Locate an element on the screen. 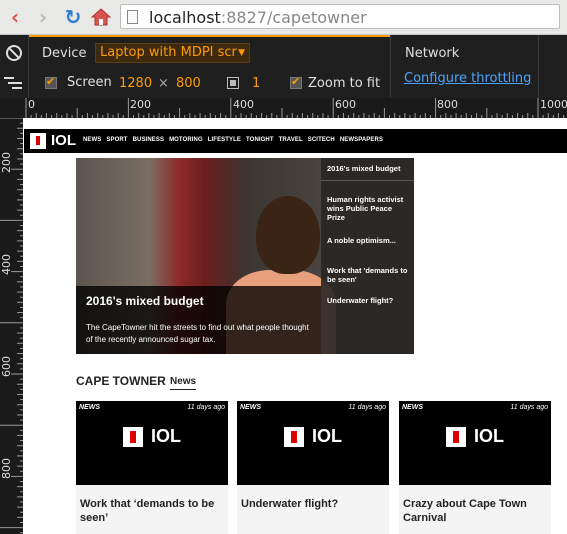  address-bar: localhost:8827/capetowner is located at coordinates (340, 16).